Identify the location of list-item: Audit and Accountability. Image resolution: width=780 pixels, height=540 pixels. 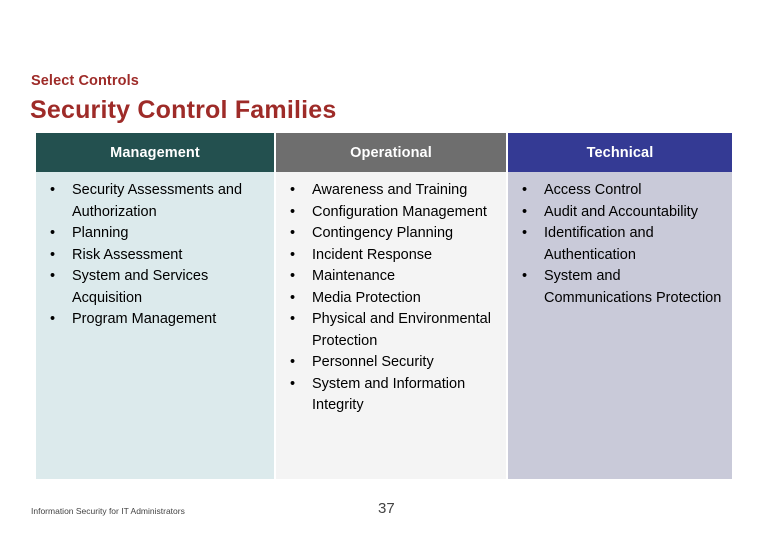
(622, 213).